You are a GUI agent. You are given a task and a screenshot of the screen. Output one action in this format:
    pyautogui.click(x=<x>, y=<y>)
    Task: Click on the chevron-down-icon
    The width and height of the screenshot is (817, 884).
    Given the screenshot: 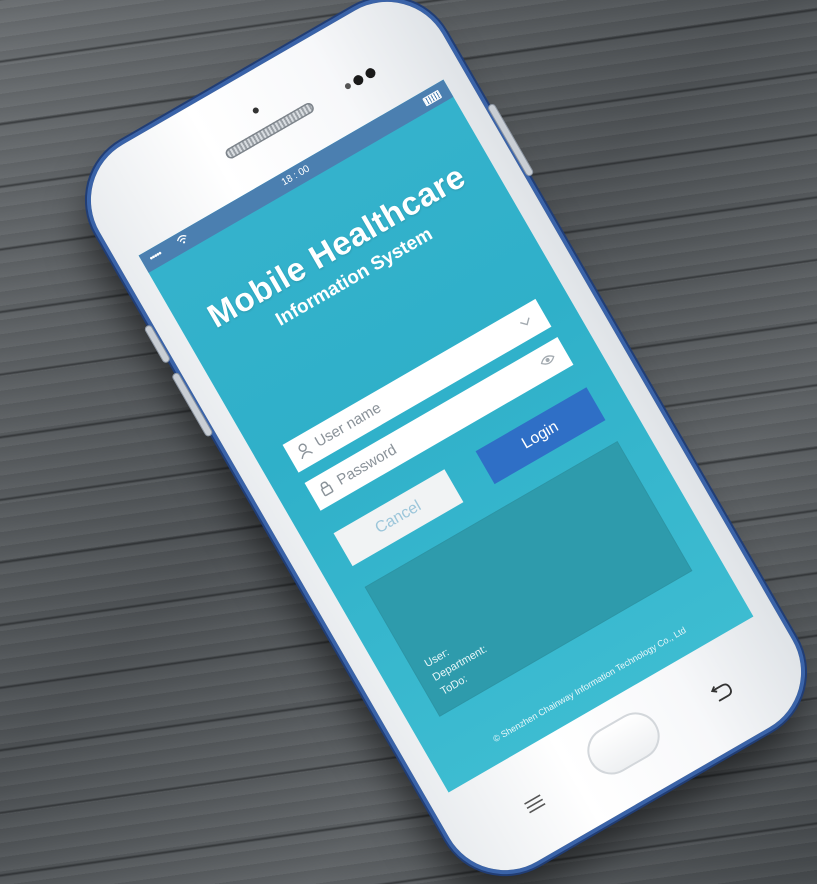 What is the action you would take?
    pyautogui.click(x=526, y=322)
    